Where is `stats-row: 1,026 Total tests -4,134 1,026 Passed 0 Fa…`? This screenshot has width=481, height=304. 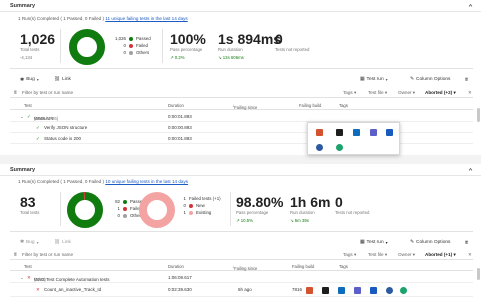
stats-row: 1,026 Total tests -4,134 1,026 Passed 0 Fa… is located at coordinates (241, 47).